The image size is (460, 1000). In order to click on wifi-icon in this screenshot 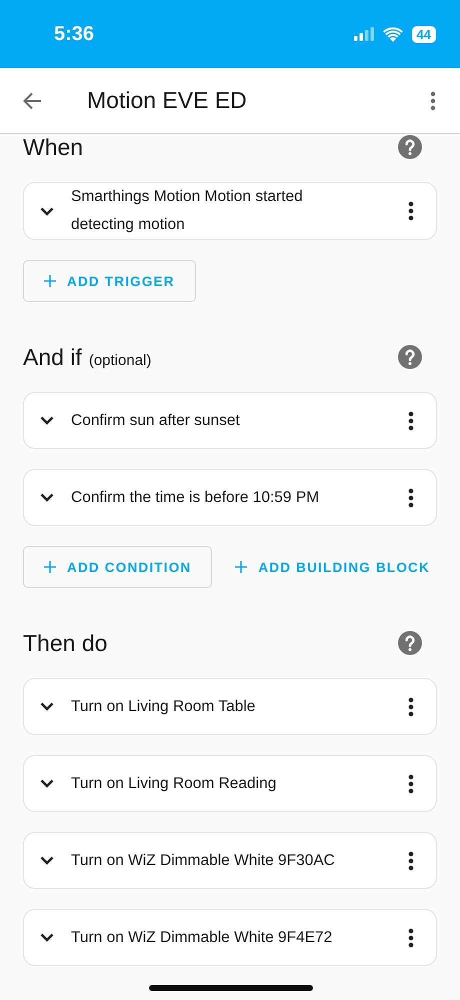, I will do `click(392, 34)`.